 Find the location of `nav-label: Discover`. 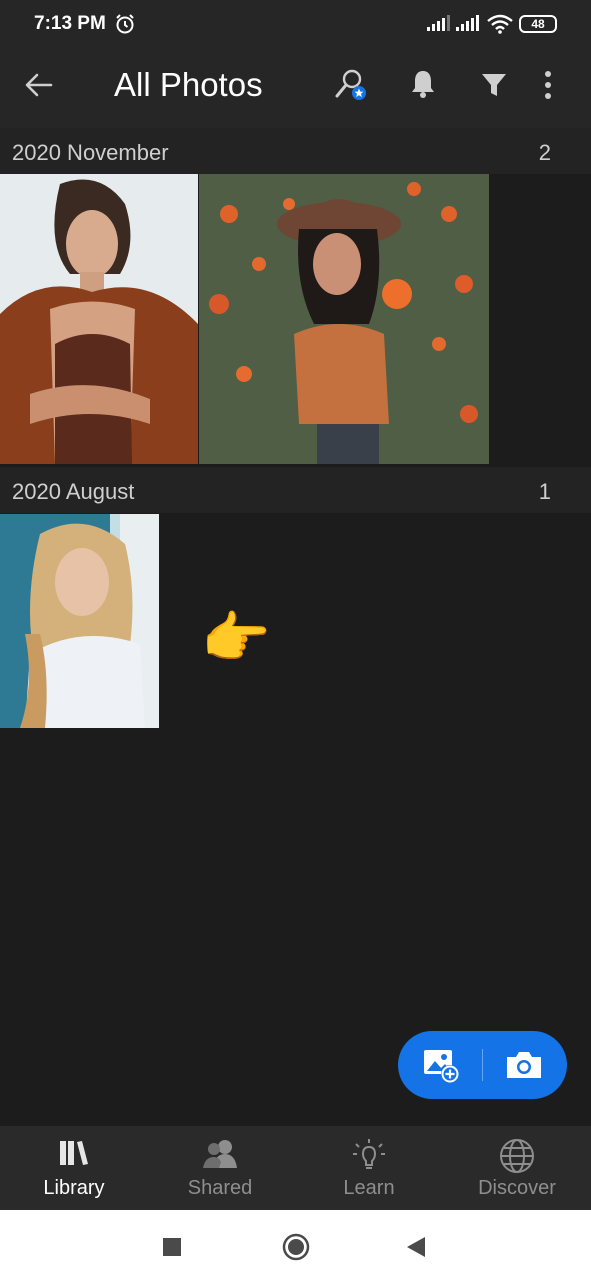

nav-label: Discover is located at coordinates (517, 1188).